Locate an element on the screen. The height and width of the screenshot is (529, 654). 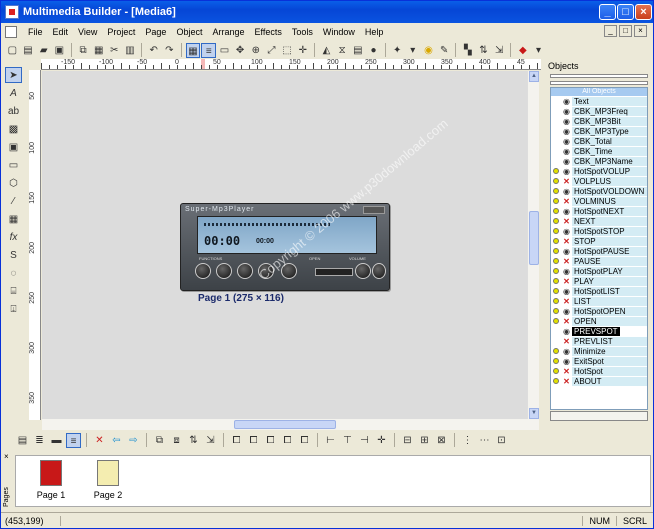
object-item: ◉ HotSpotSTOP is located at coordinates (599, 231).